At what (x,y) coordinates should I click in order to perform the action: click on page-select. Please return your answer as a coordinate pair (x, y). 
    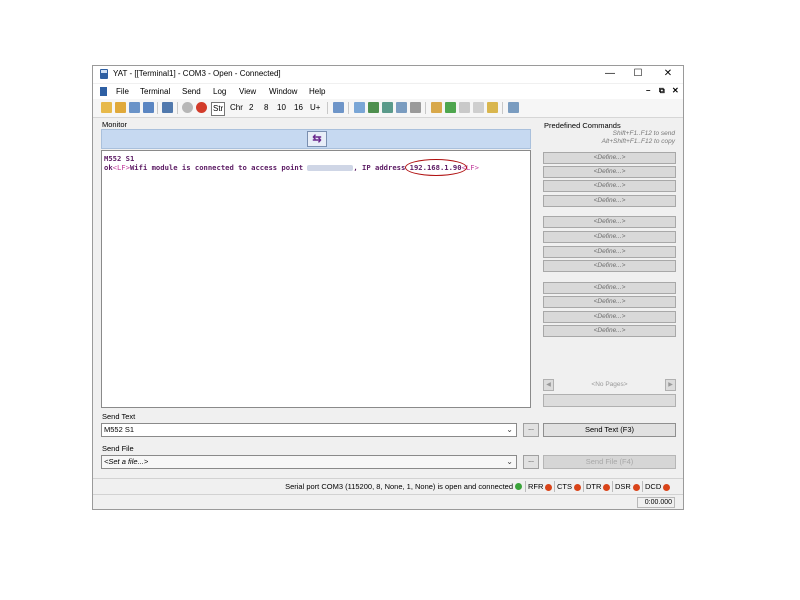
    Looking at the image, I should click on (609, 400).